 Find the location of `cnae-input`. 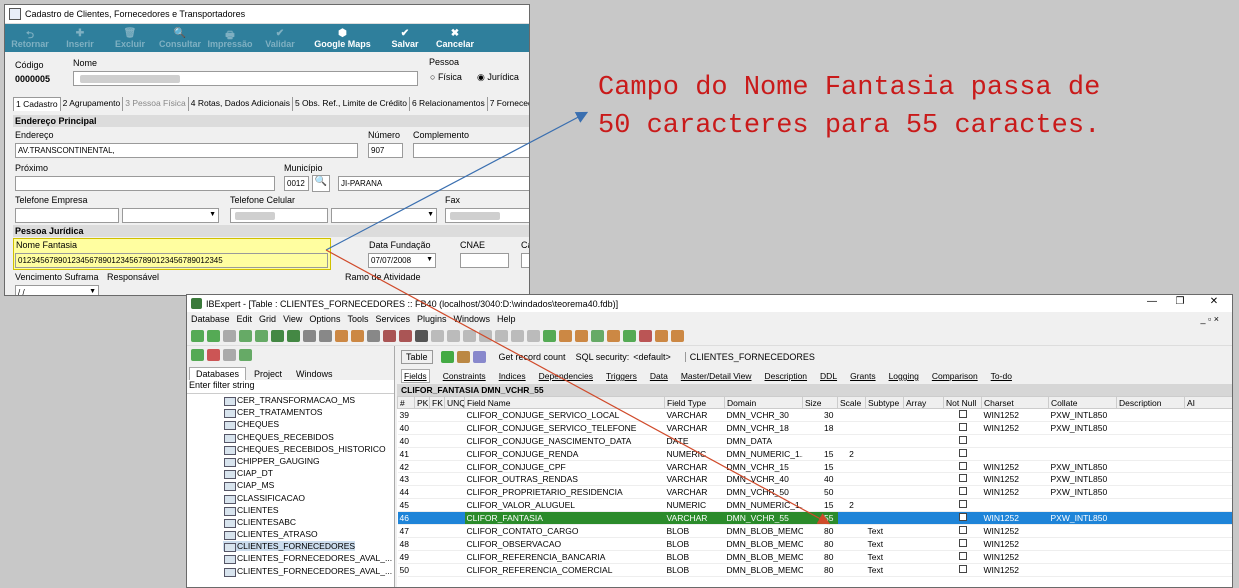

cnae-input is located at coordinates (484, 260).